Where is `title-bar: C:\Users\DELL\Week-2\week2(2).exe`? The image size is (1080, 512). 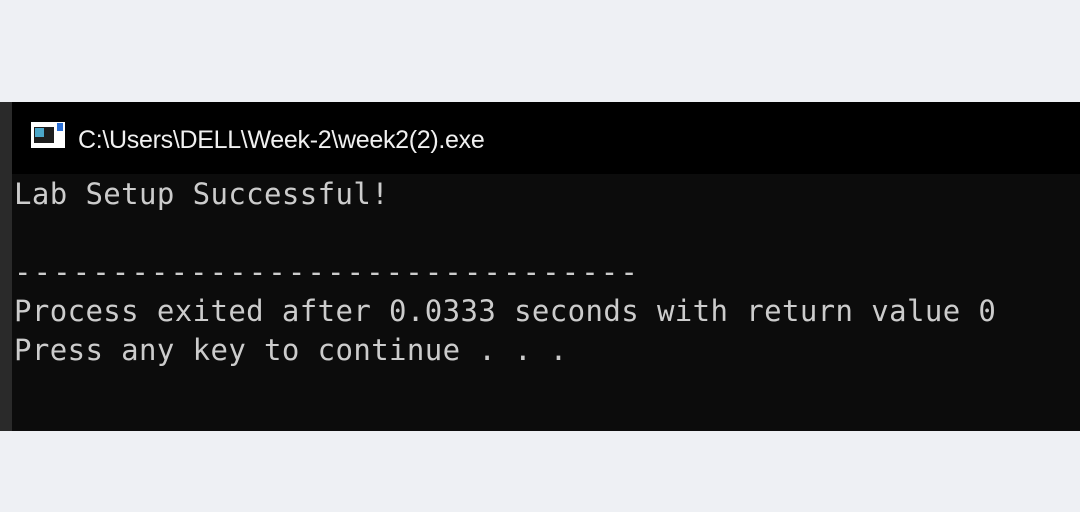
title-bar: C:\Users\DELL\Week-2\week2(2).exe is located at coordinates (546, 138).